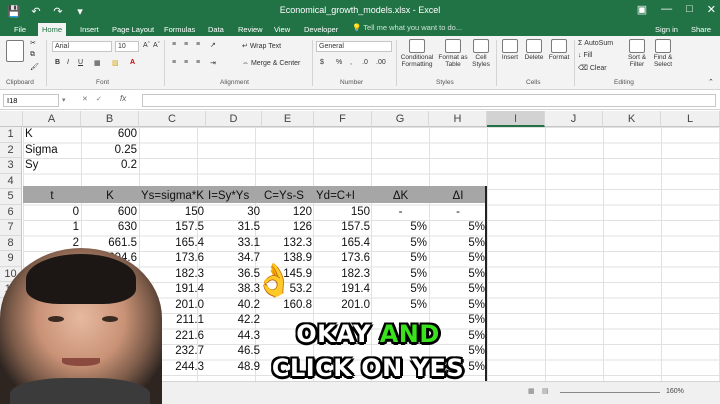  What do you see at coordinates (675, 391) in the screenshot?
I see `zoom-level: 160%` at bounding box center [675, 391].